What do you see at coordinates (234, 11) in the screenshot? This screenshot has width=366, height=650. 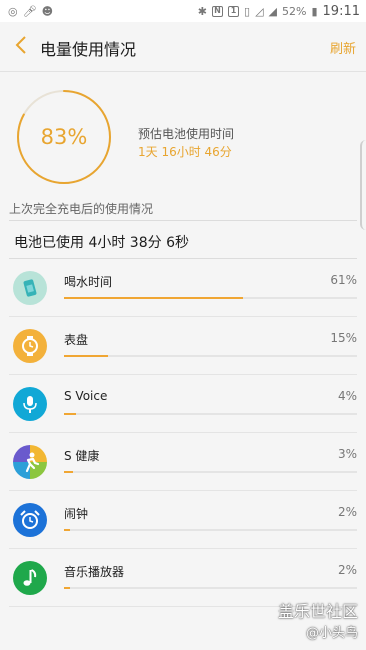 I see `notification-count-icon: 1` at bounding box center [234, 11].